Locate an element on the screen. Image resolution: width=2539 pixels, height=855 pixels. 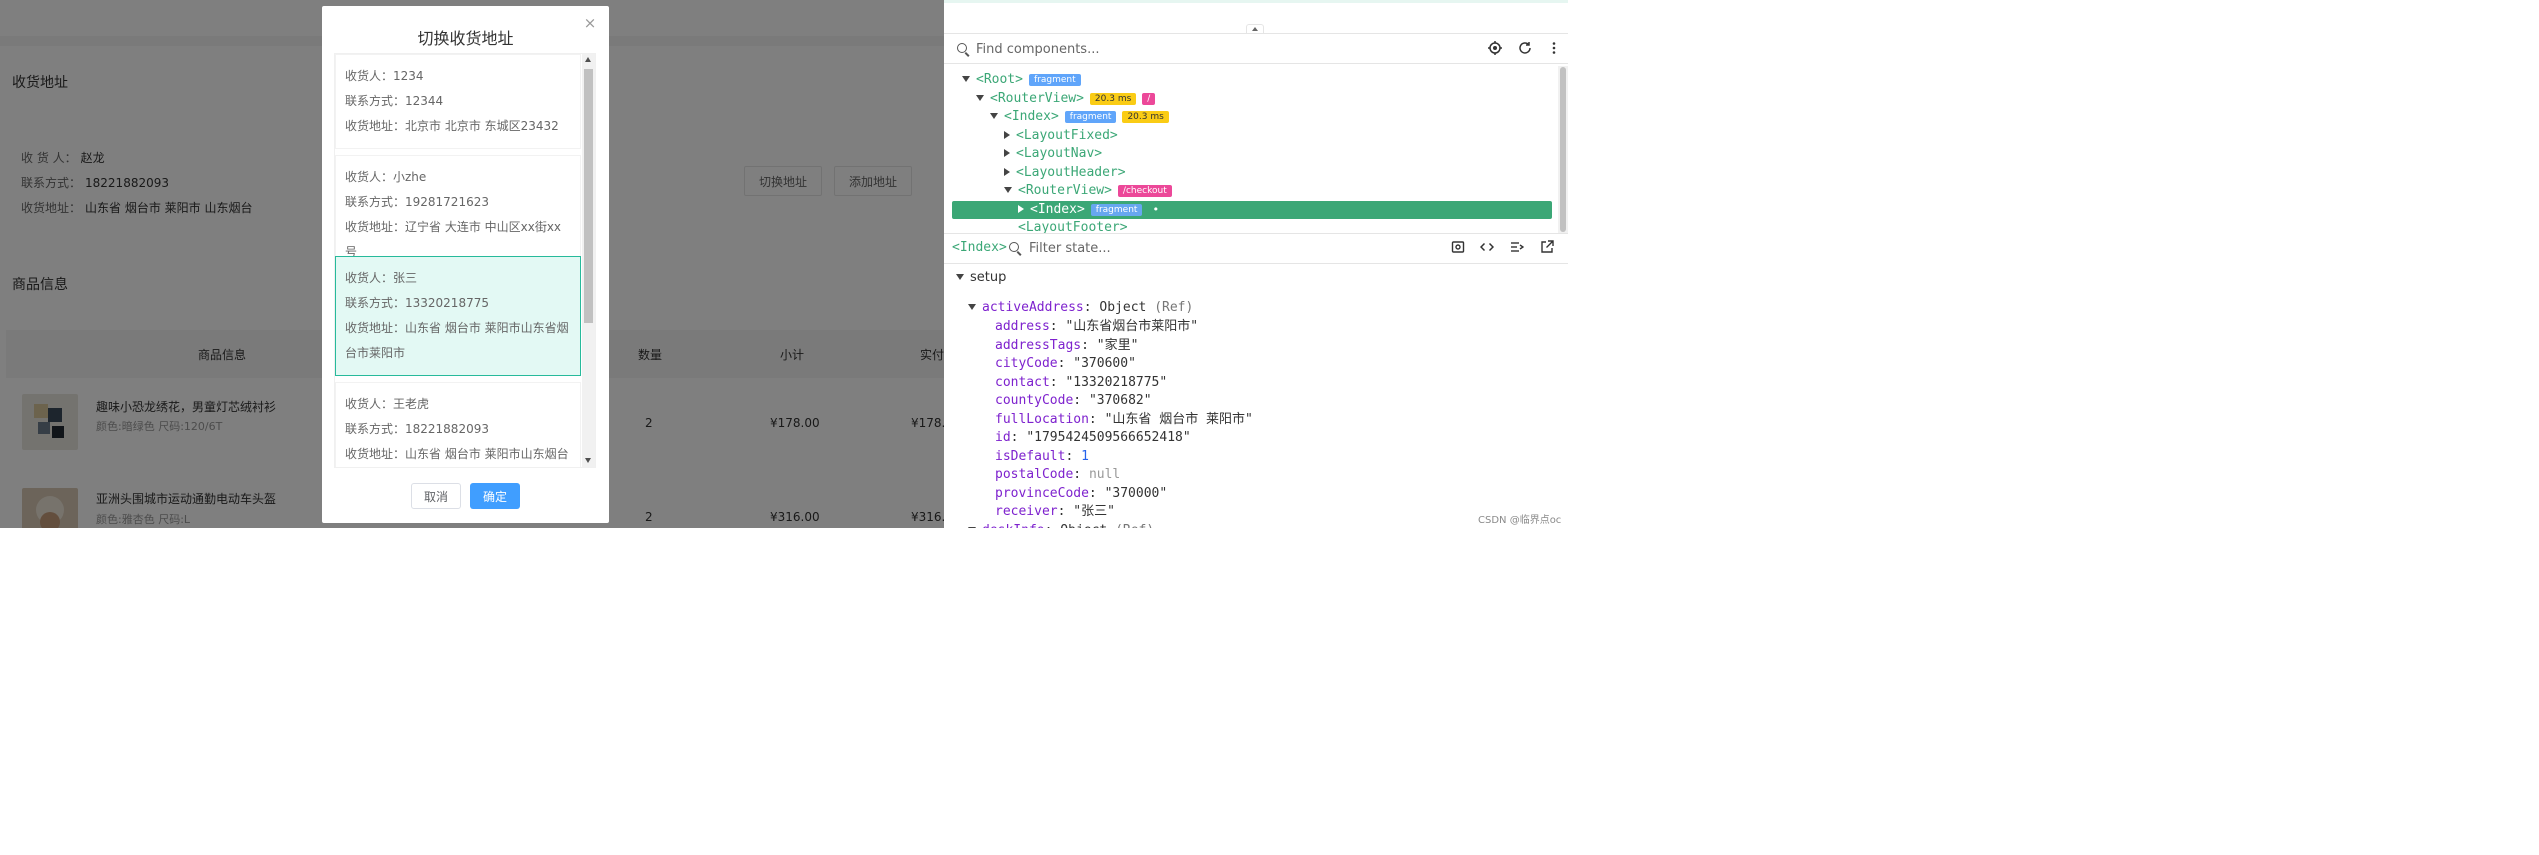
render-code-icon is located at coordinates (1517, 248).